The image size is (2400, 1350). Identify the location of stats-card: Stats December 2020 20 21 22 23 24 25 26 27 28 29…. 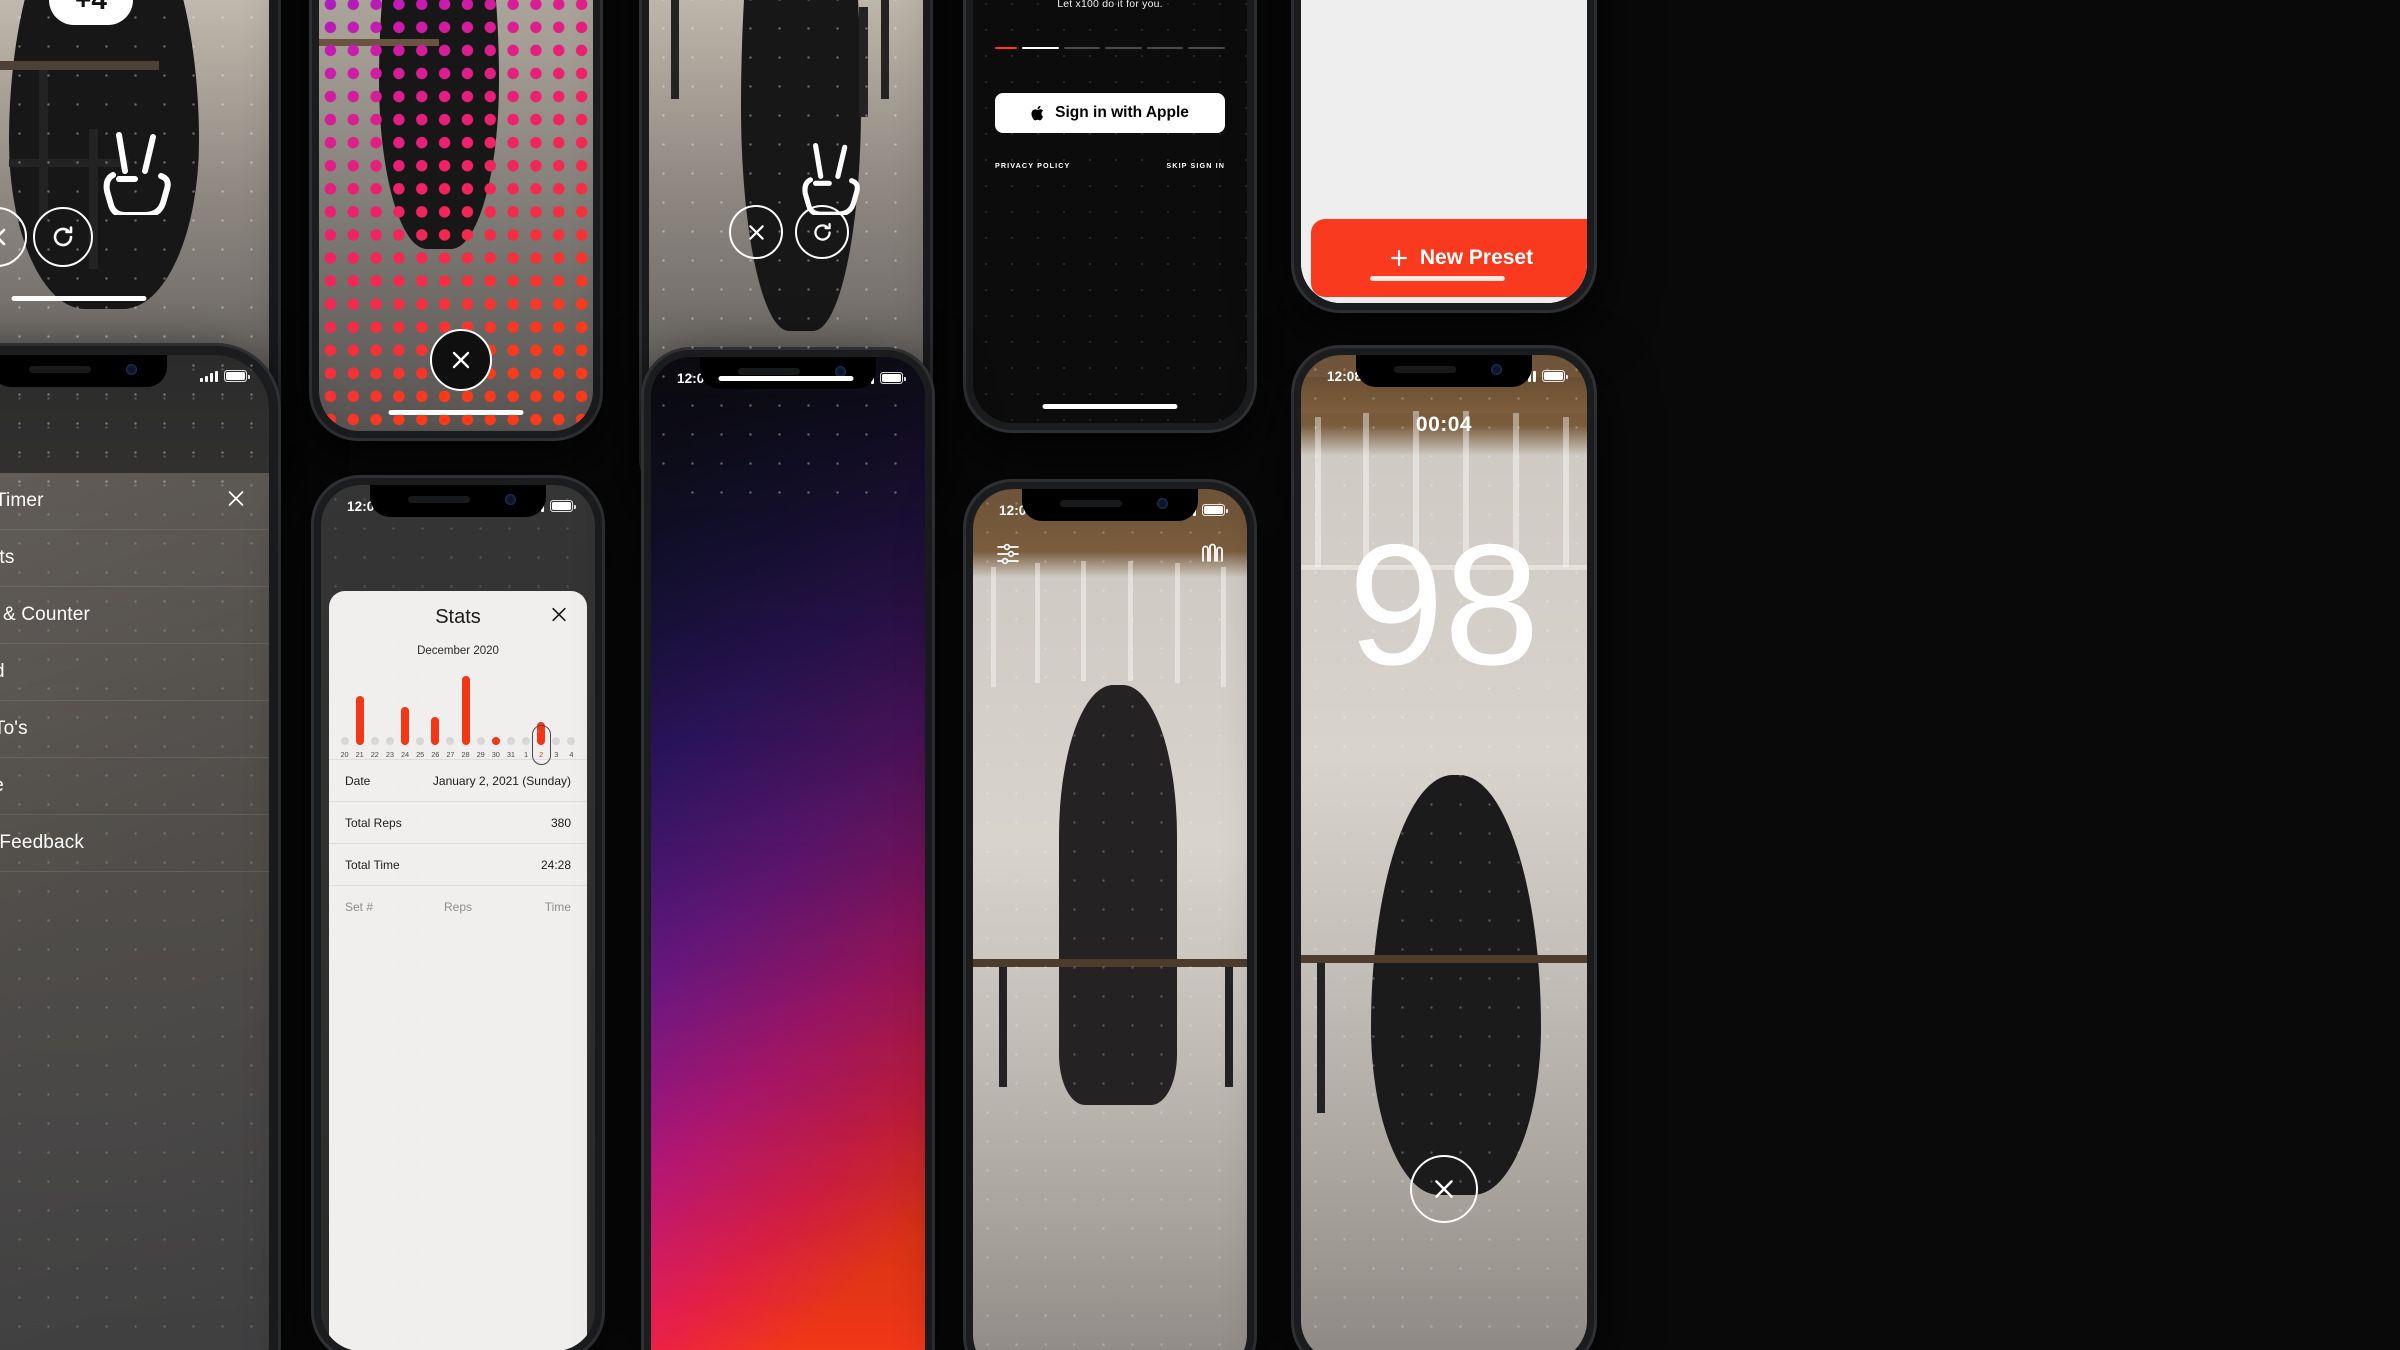
(458, 970).